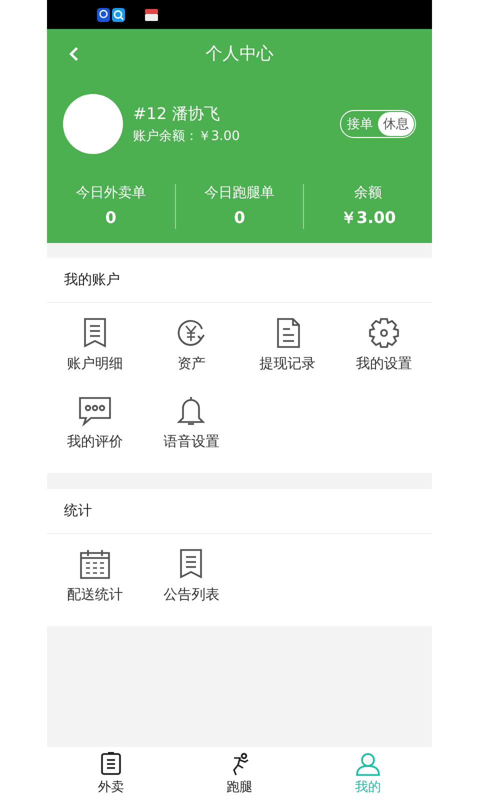  I want to click on user-name: #12 潘协飞, so click(177, 114).